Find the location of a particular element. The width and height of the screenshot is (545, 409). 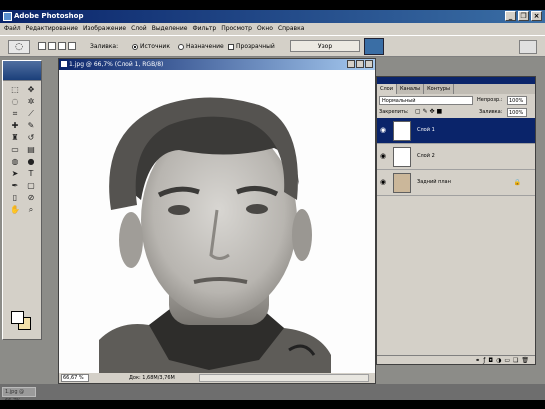

new-layer-icon: ❏ is located at coordinates (515, 360).